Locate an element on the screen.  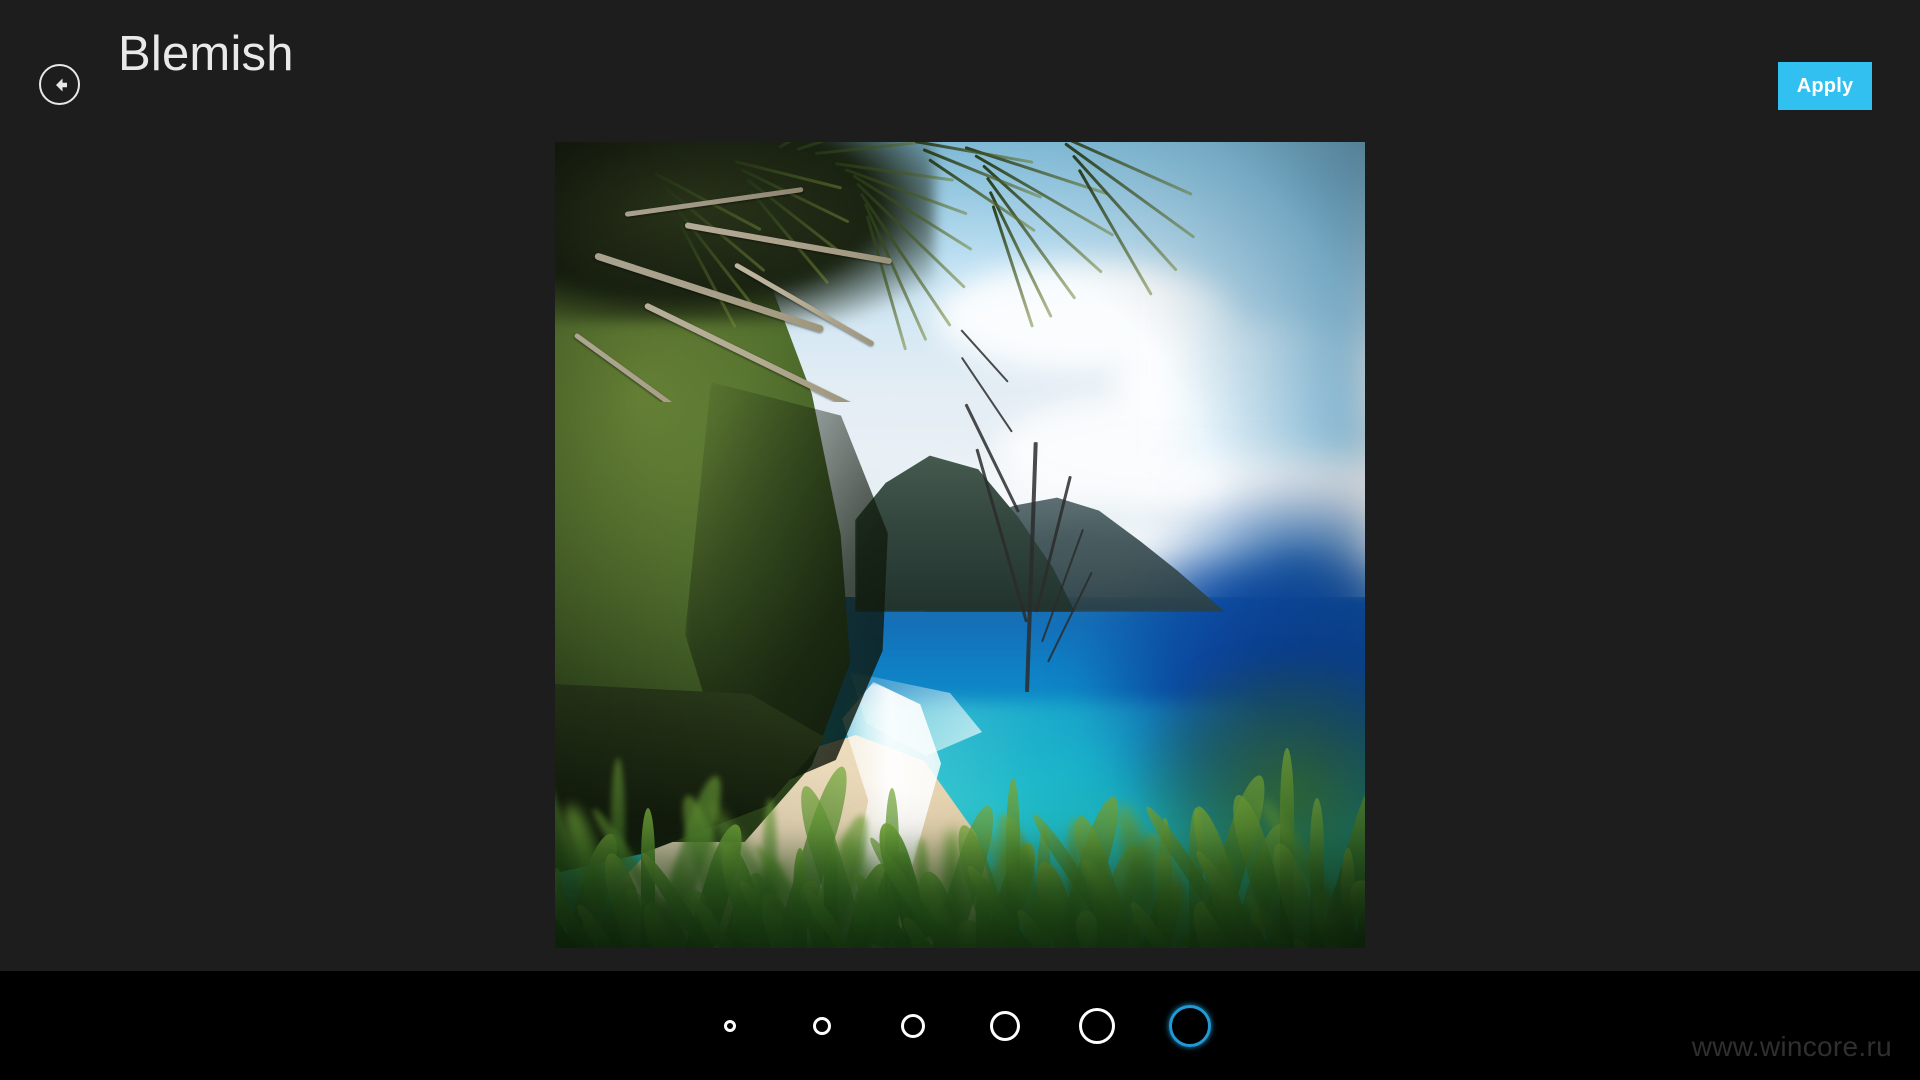
brush-size-selector is located at coordinates (960, 1025).